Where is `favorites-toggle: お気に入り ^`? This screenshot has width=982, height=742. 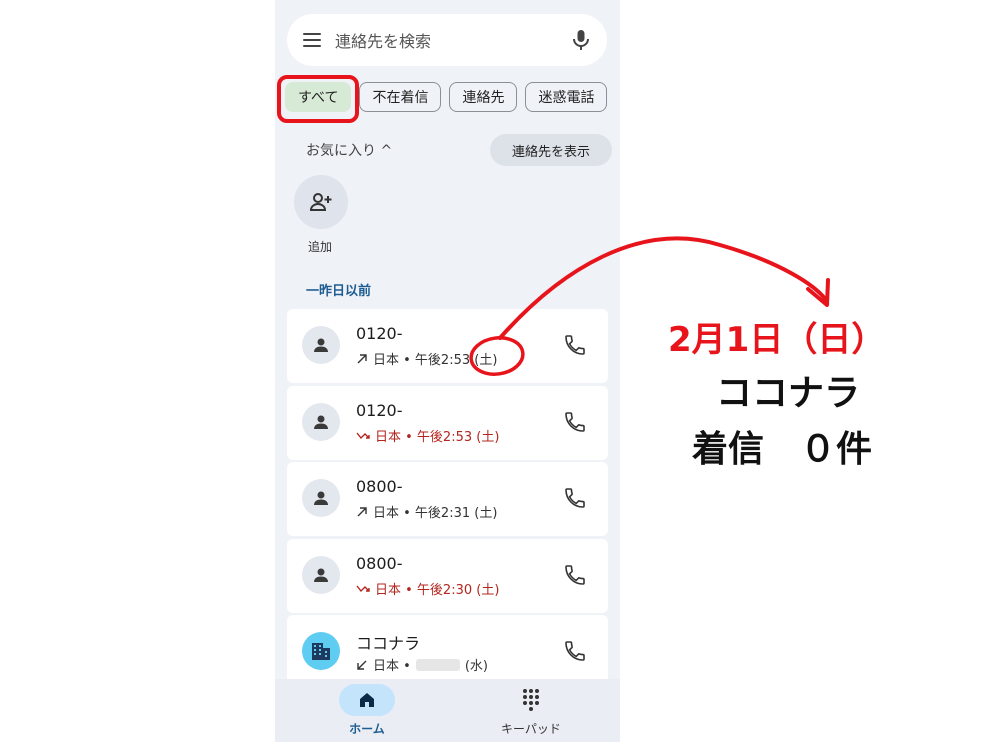 favorites-toggle: お気に入り ^ is located at coordinates (349, 150).